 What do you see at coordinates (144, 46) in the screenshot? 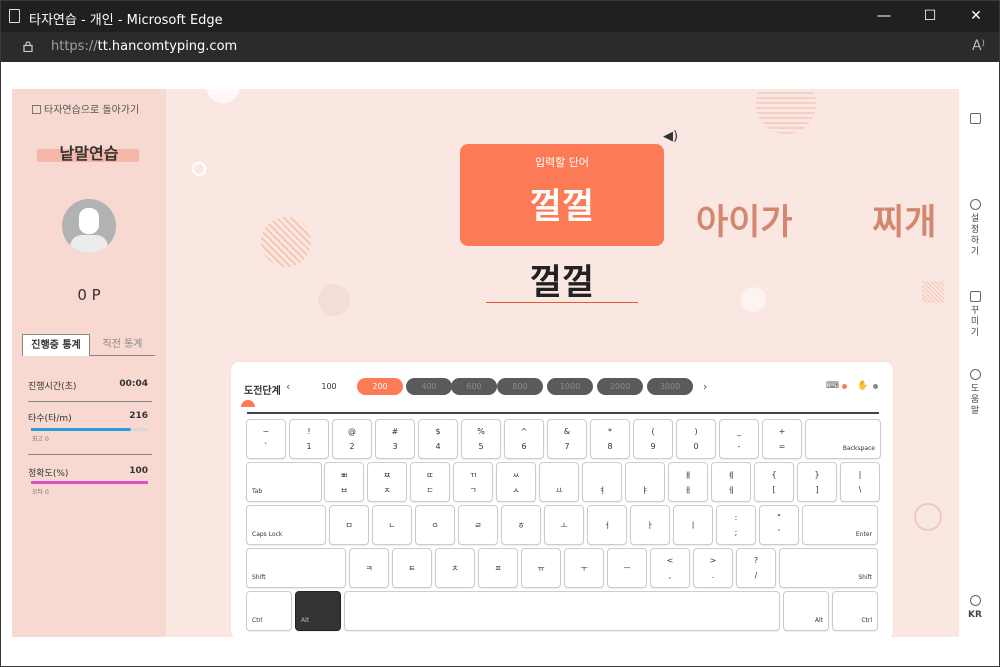
I see `url-field: https://tt.hancomtyping.com` at bounding box center [144, 46].